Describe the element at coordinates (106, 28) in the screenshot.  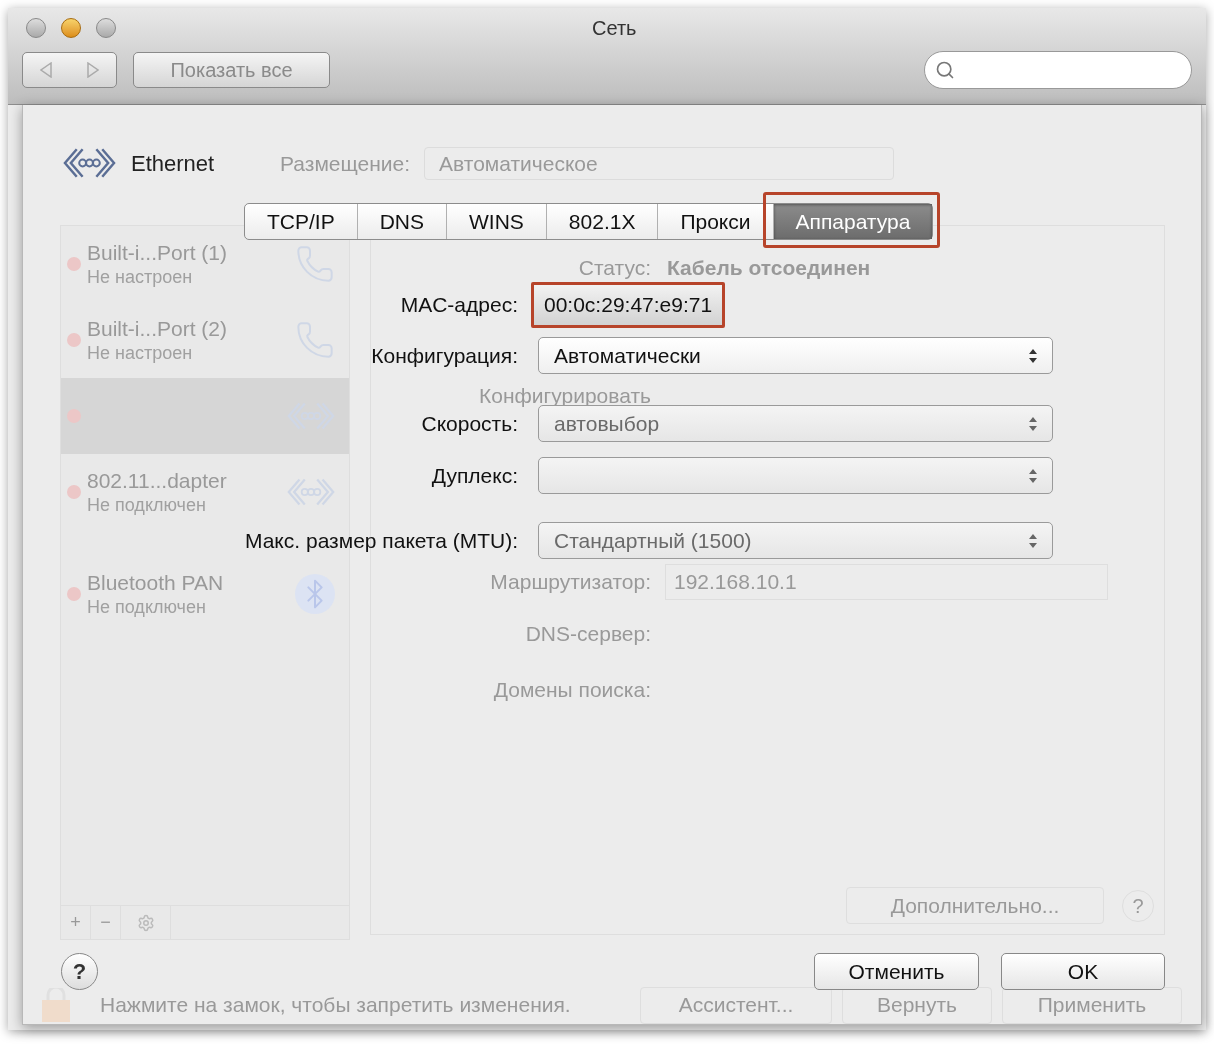
I see `zoom-button` at that location.